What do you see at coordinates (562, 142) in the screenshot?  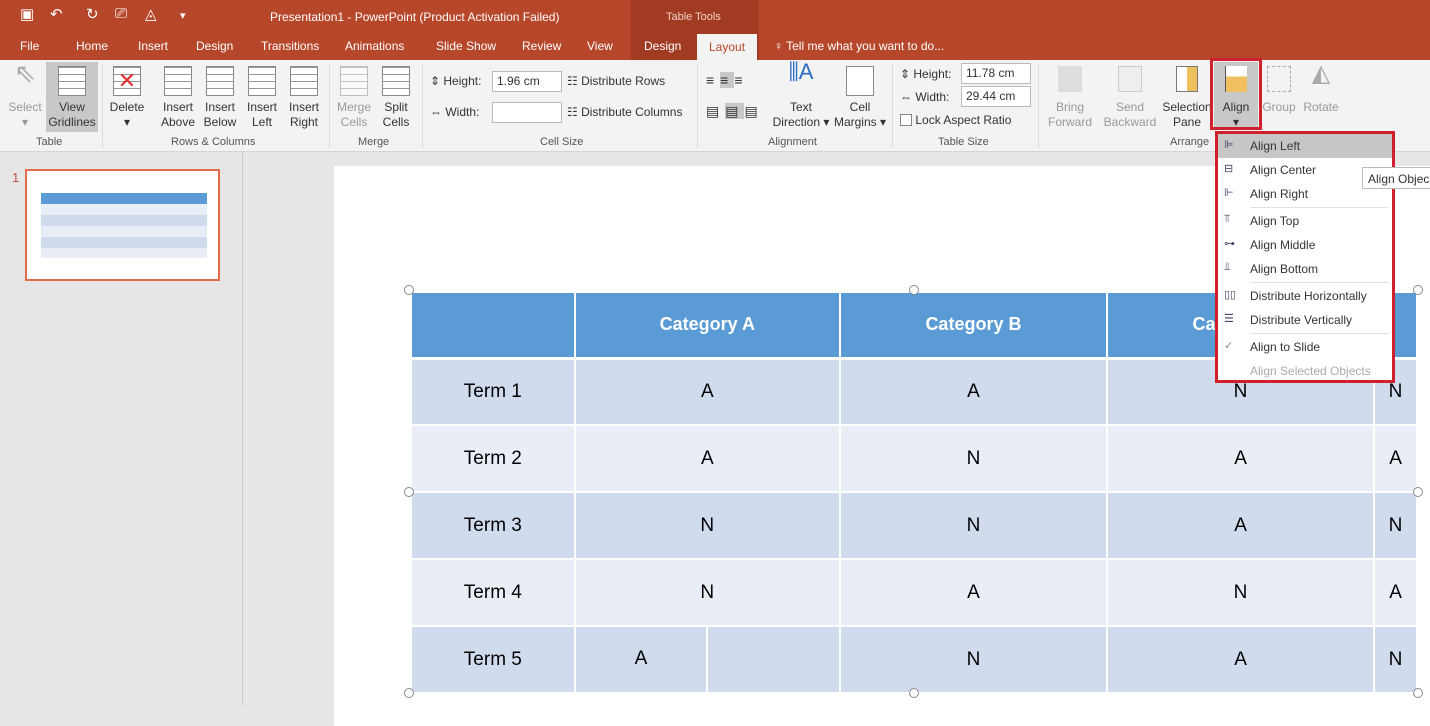 I see `group-label-cell-size: Cell Size` at bounding box center [562, 142].